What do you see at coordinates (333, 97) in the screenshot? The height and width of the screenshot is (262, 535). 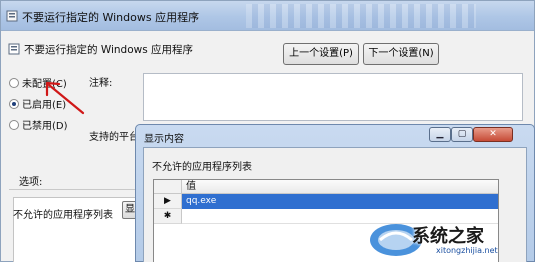 I see `comment-textarea` at bounding box center [333, 97].